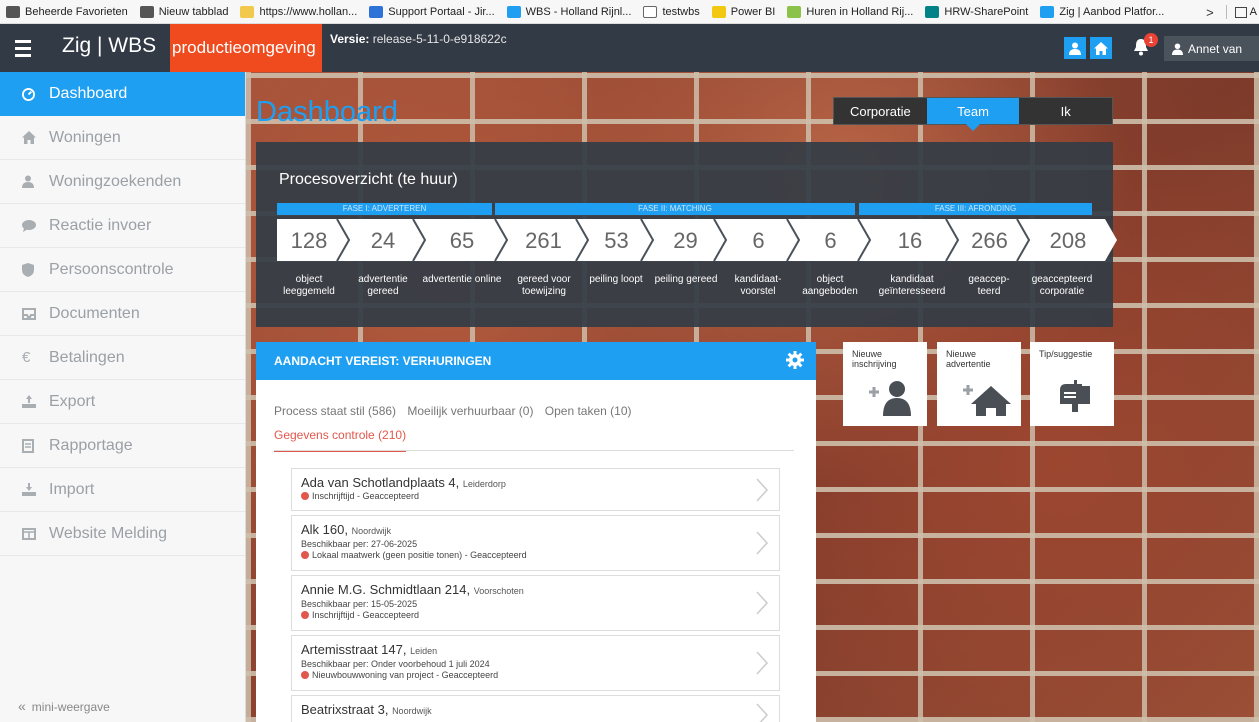 This screenshot has width=1259, height=722. What do you see at coordinates (910, 241) in the screenshot?
I see `step-value: 16` at bounding box center [910, 241].